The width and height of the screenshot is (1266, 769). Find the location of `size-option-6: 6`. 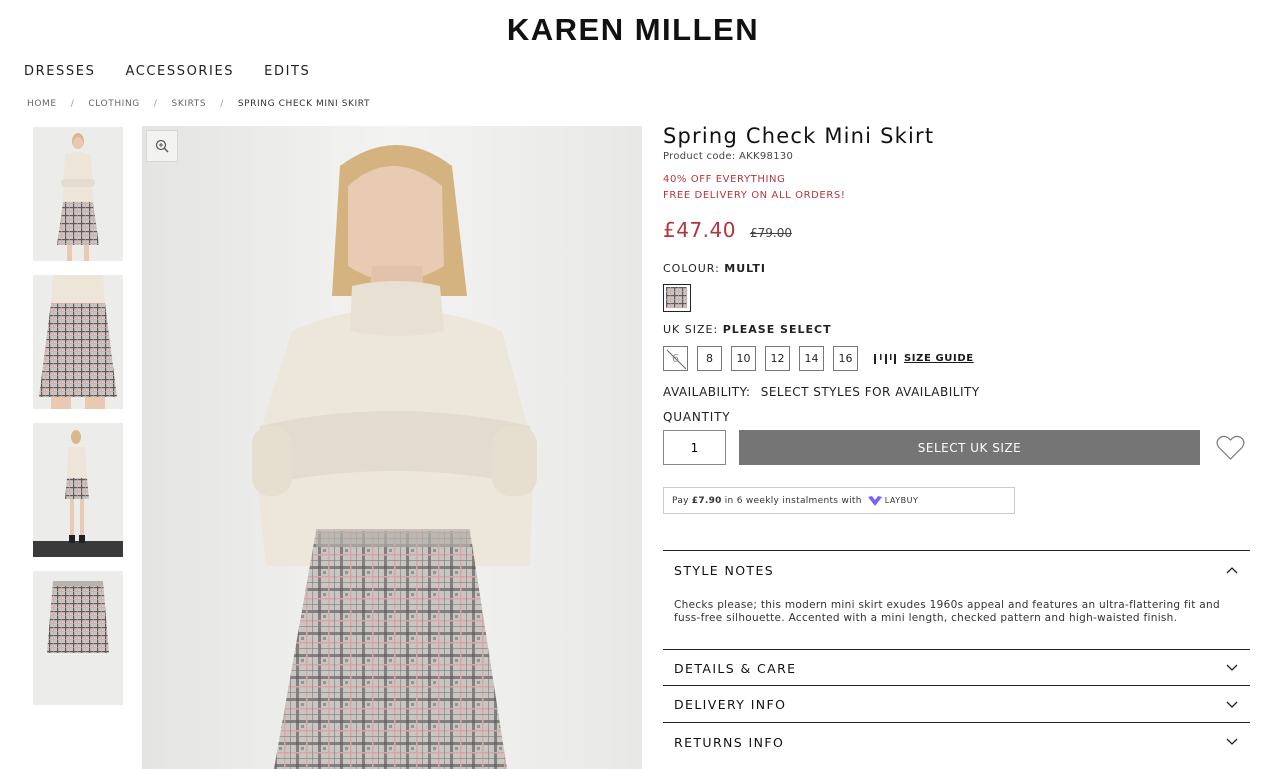

size-option-6: 6 is located at coordinates (675, 358).